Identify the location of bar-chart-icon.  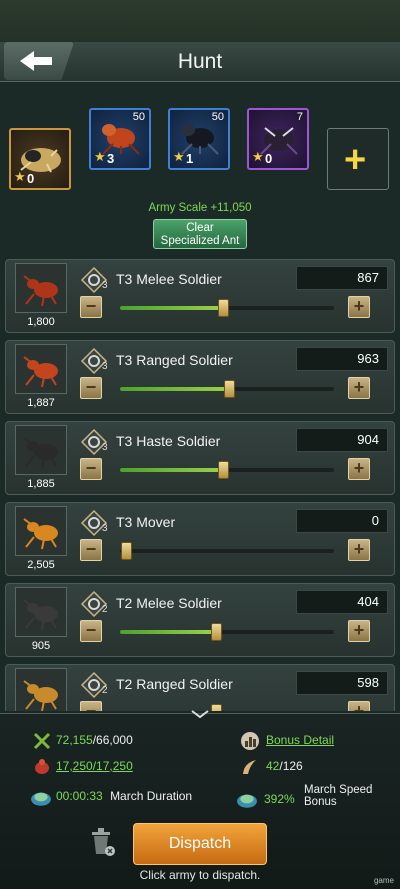
(250, 741).